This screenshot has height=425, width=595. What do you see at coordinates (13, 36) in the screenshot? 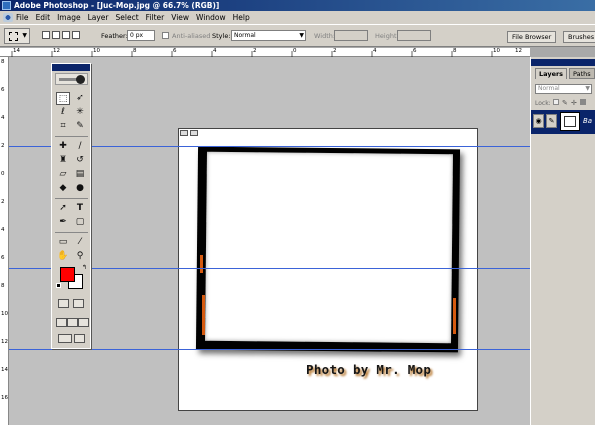
I see `rect-marquee-icon` at bounding box center [13, 36].